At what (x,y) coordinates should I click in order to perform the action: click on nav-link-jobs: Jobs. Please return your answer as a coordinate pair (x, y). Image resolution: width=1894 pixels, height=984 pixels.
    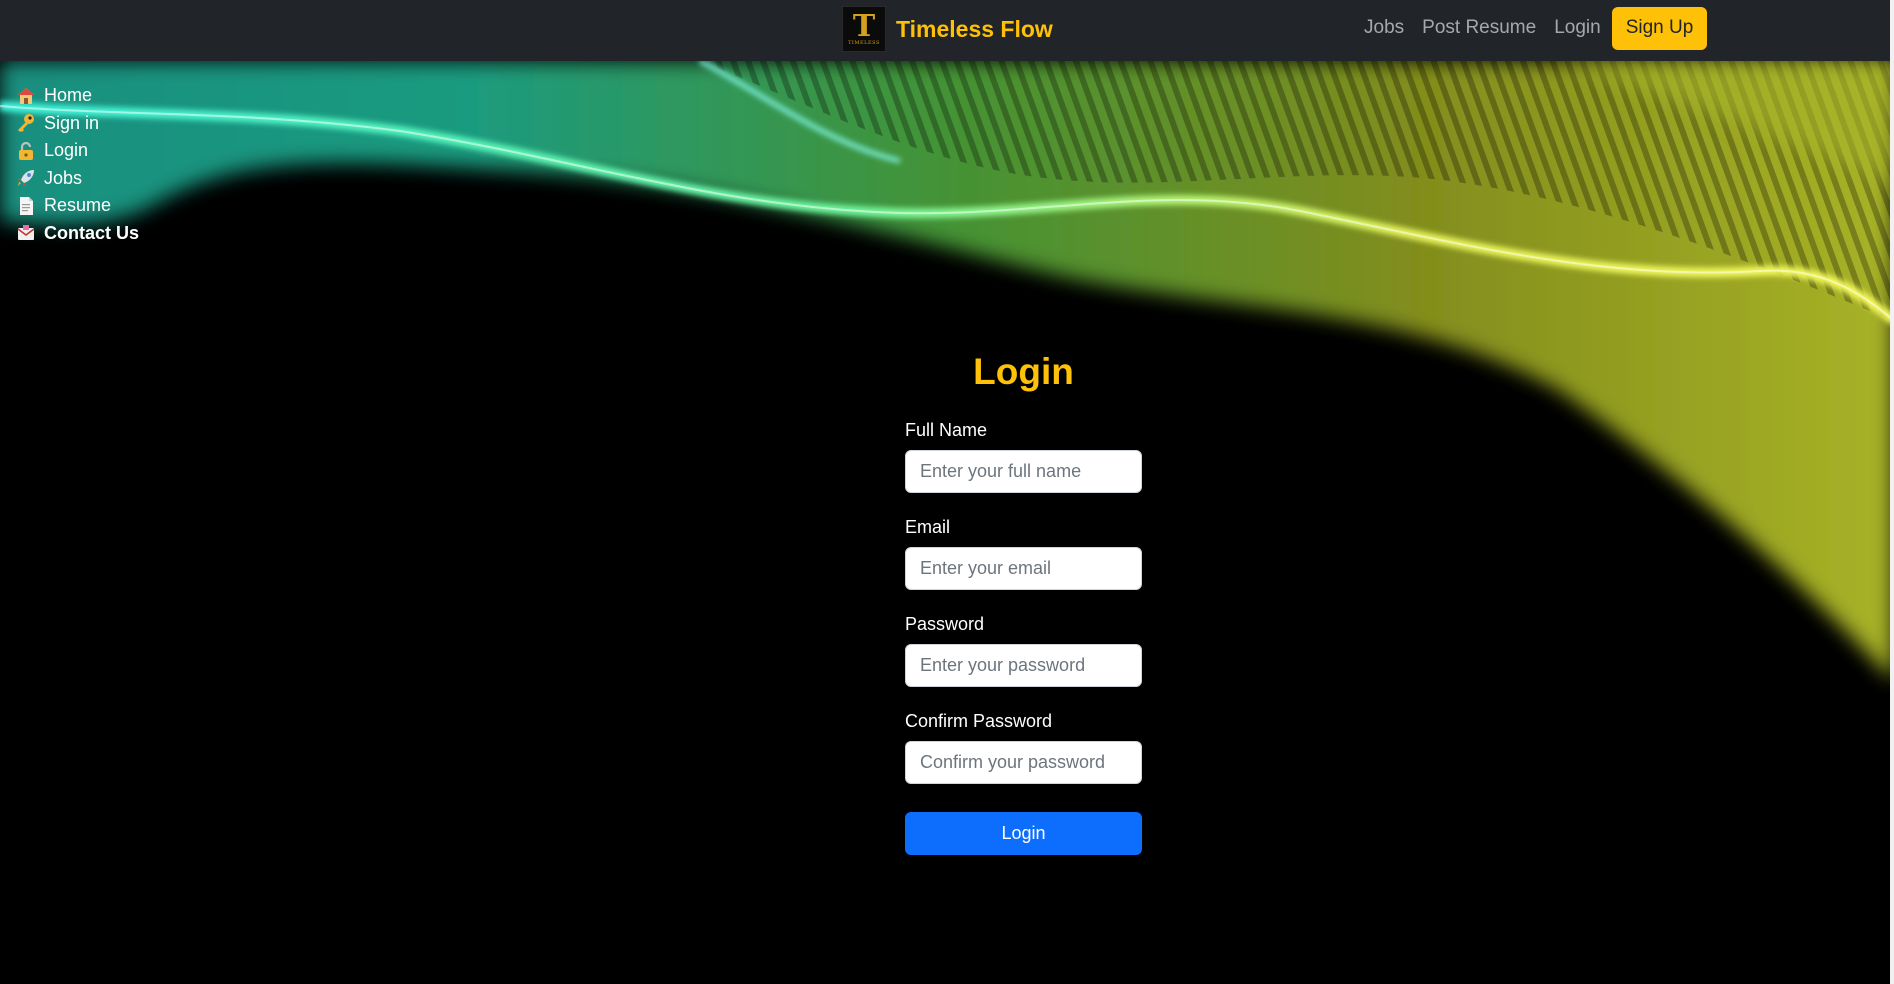
    Looking at the image, I should click on (1384, 28).